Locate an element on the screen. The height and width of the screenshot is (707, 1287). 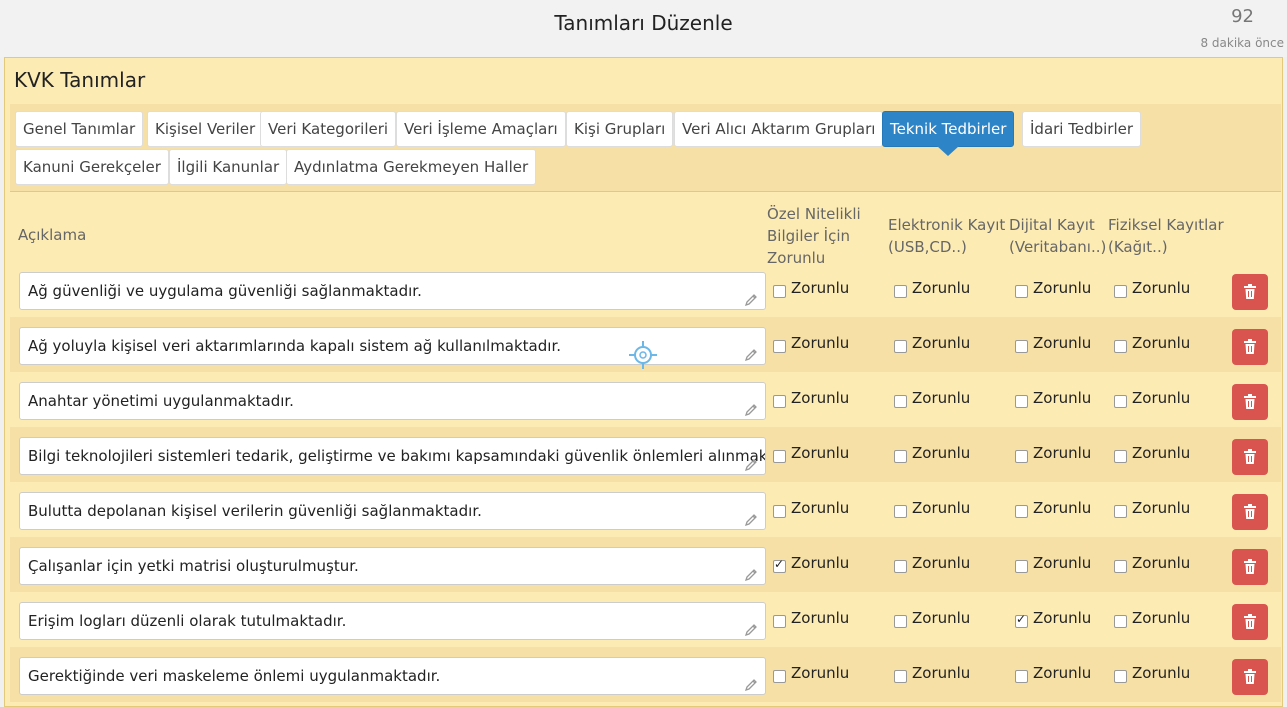
tab-aydinlatma-gerekmeyen-haller: Aydınlatma Gerekmeyen Haller is located at coordinates (411, 167).